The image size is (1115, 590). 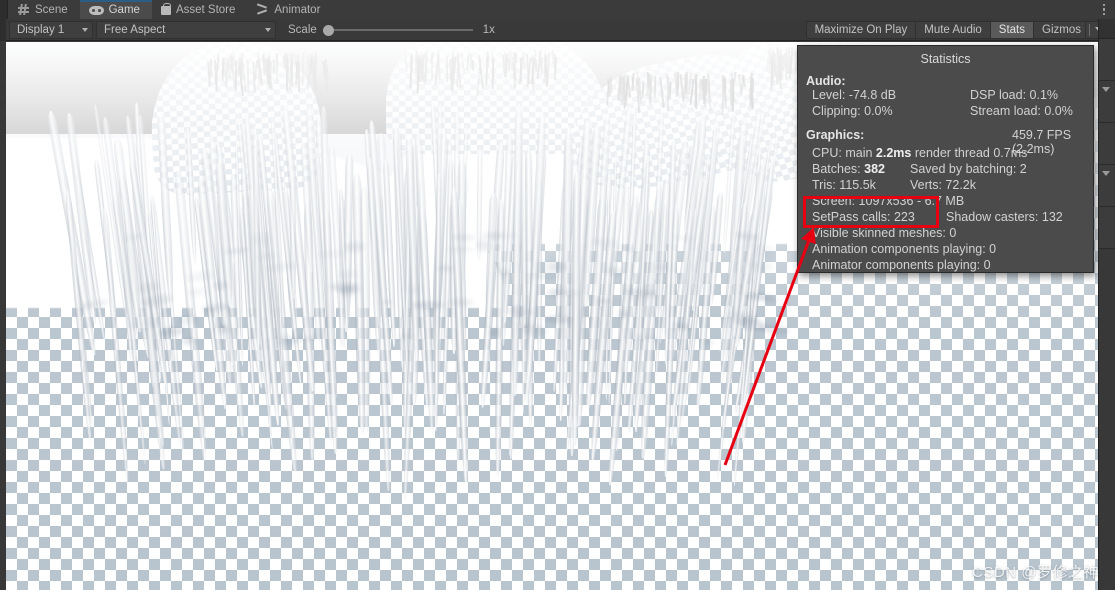 I want to click on display-dropdown: Display 1, so click(x=51, y=29).